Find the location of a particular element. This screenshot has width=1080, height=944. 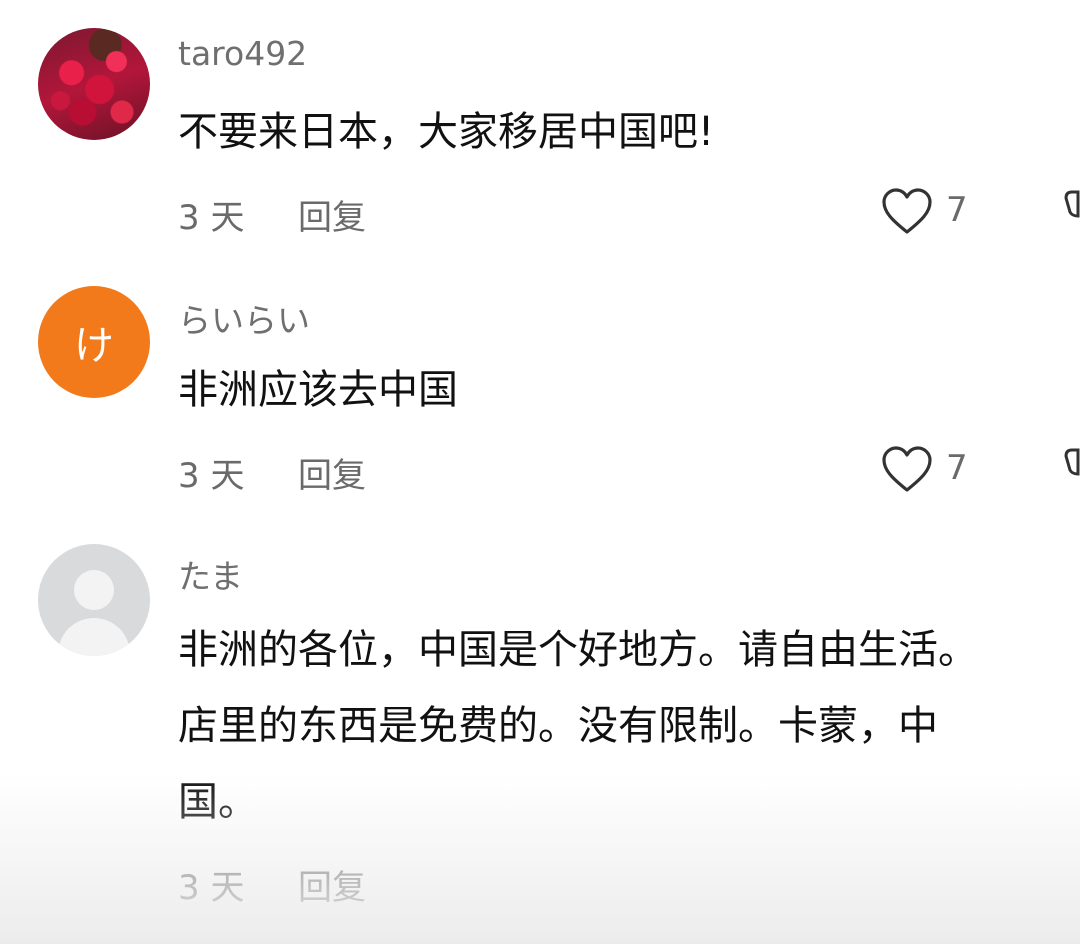

comment-text-line: 非洲的各位，中国是个好地方。请自由生活。 is located at coordinates (578, 650).